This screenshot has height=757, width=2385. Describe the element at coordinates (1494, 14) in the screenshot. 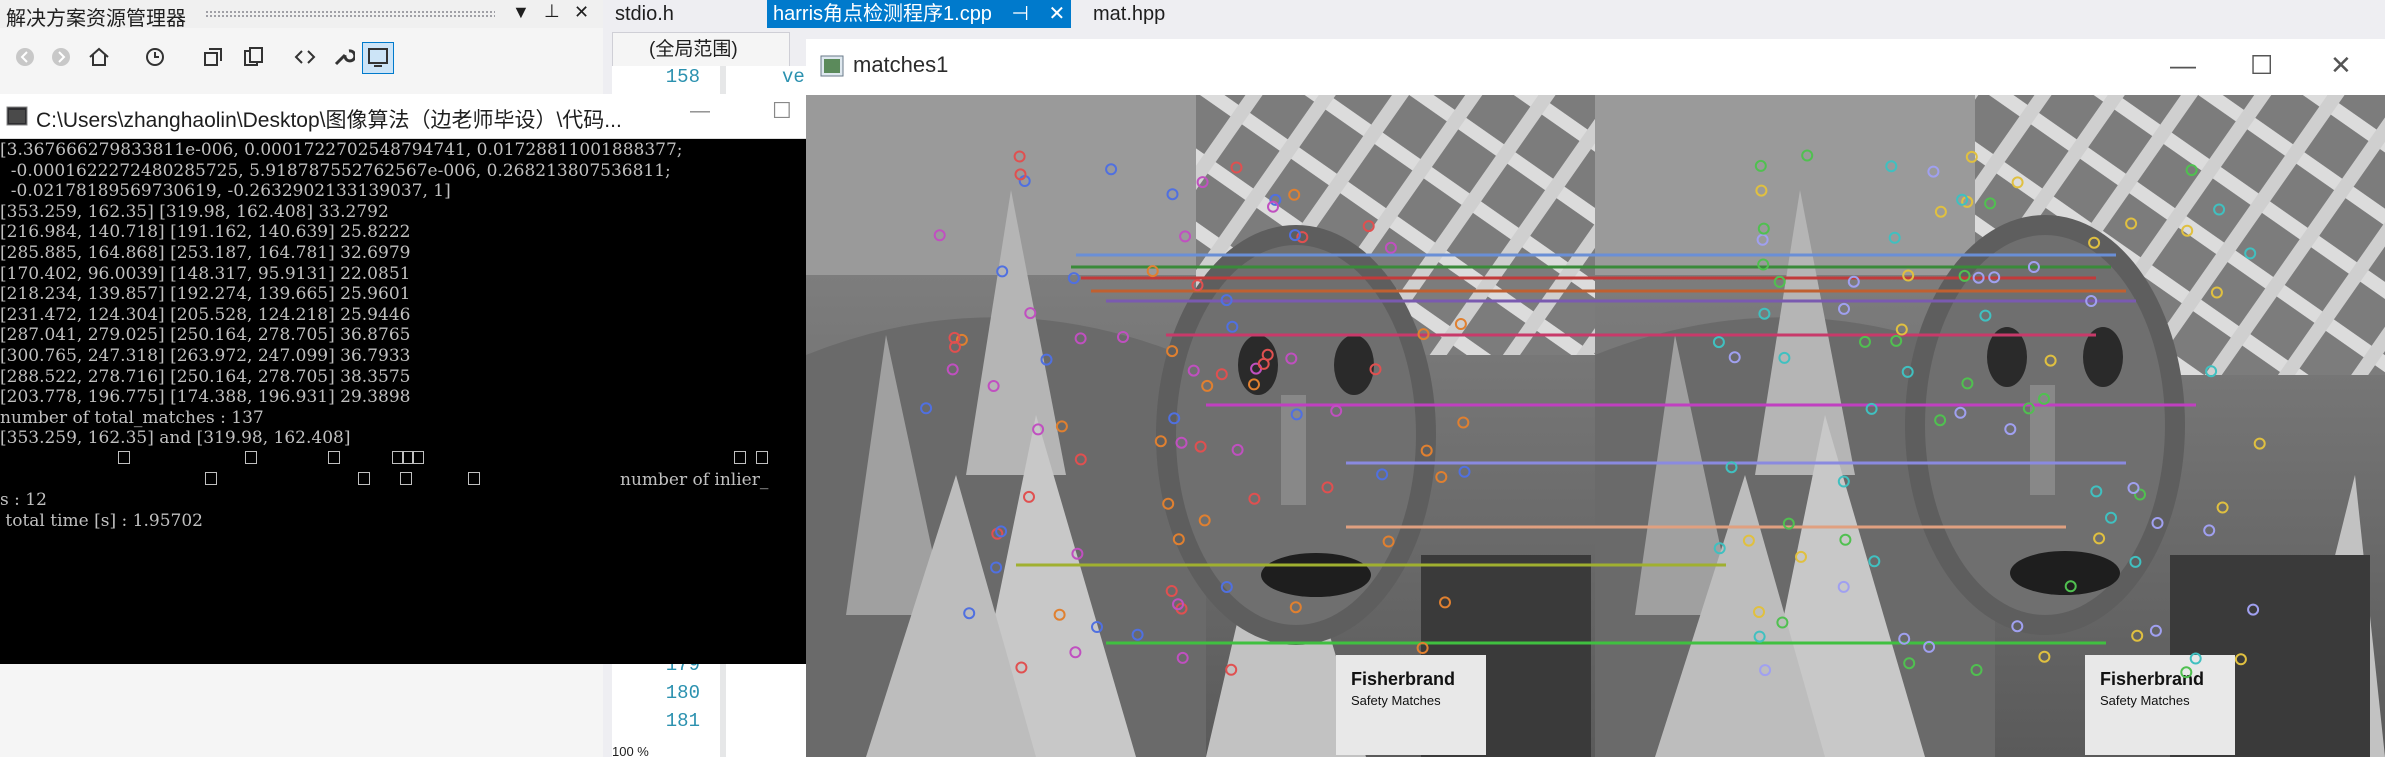

I see `editor-tab-bar: stdio.h harris角点检测程序1.cpp ⊣ ✕ mat.hpp` at that location.